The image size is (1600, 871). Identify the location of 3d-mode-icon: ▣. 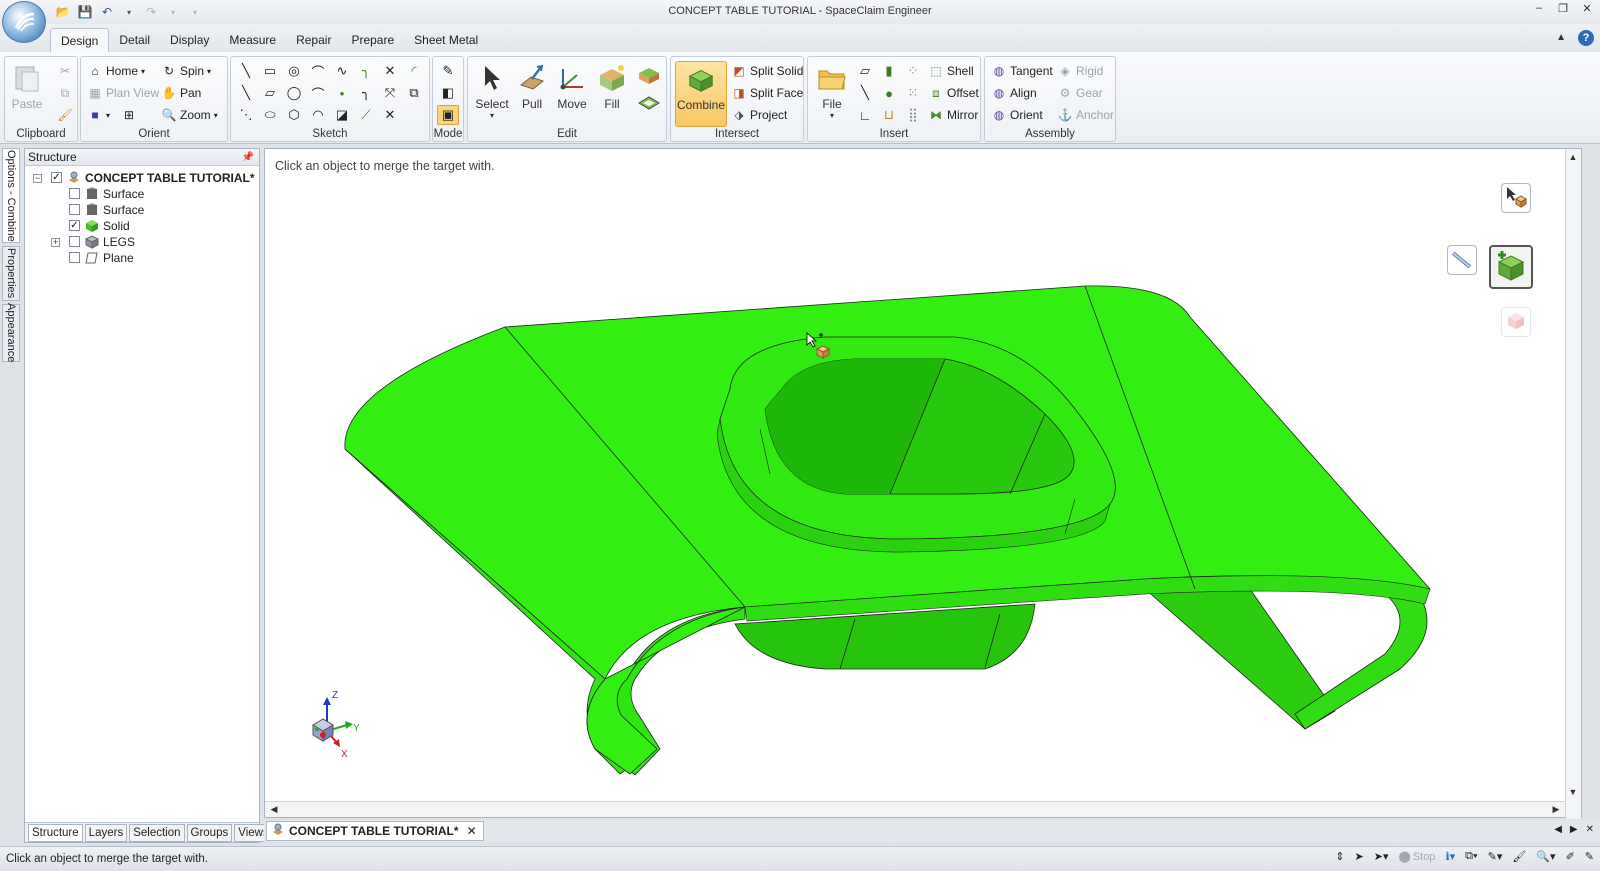
(448, 115).